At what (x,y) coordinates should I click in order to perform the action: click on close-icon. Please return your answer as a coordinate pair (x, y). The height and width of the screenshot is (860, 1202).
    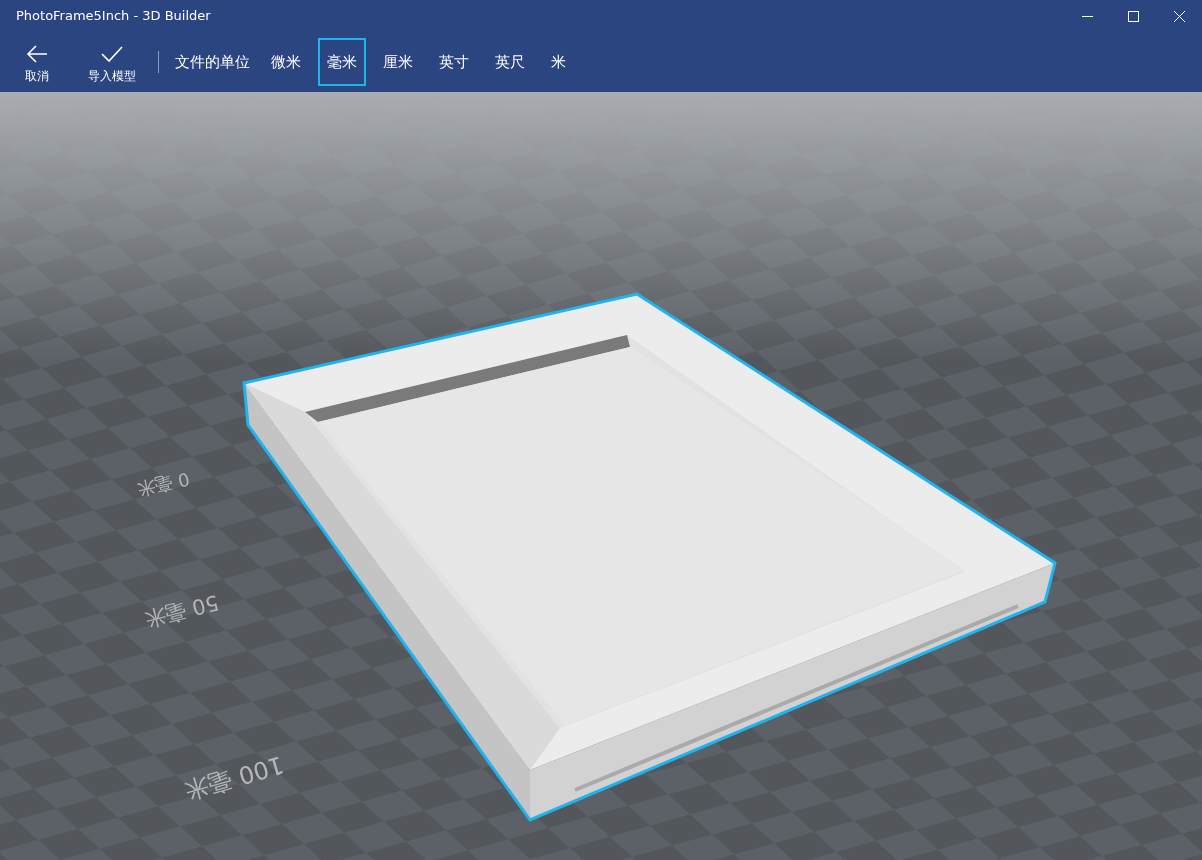
    Looking at the image, I should click on (1179, 16).